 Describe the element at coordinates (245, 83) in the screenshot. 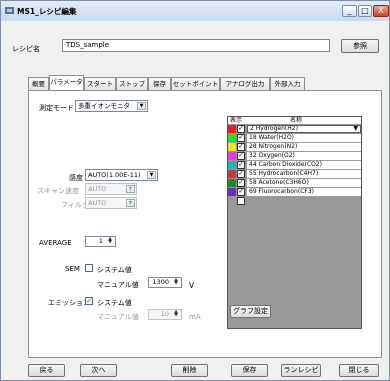

I see `tab-analog-output: アナログ出力` at that location.